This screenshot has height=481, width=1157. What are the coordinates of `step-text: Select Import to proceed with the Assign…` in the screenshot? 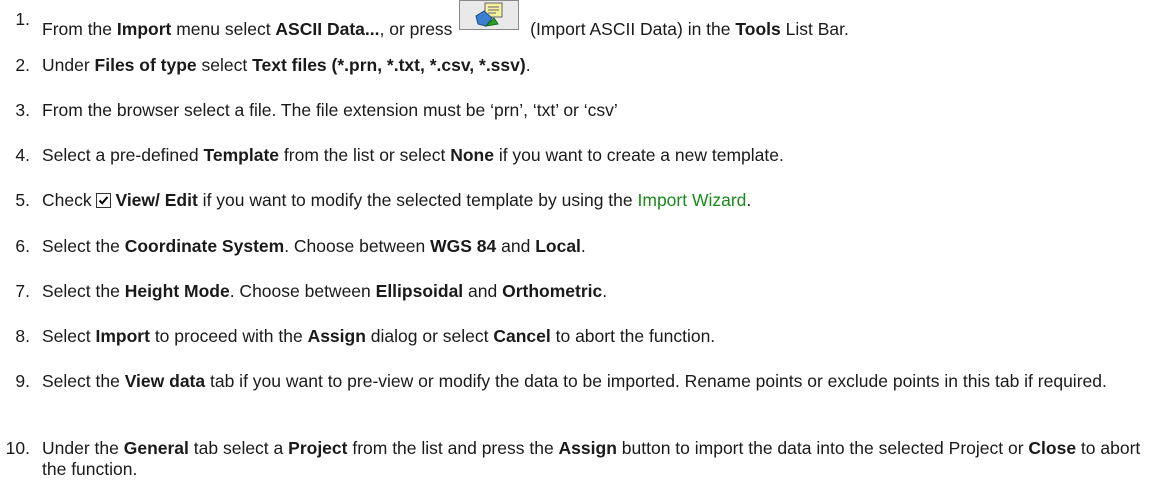 It's located at (378, 336).